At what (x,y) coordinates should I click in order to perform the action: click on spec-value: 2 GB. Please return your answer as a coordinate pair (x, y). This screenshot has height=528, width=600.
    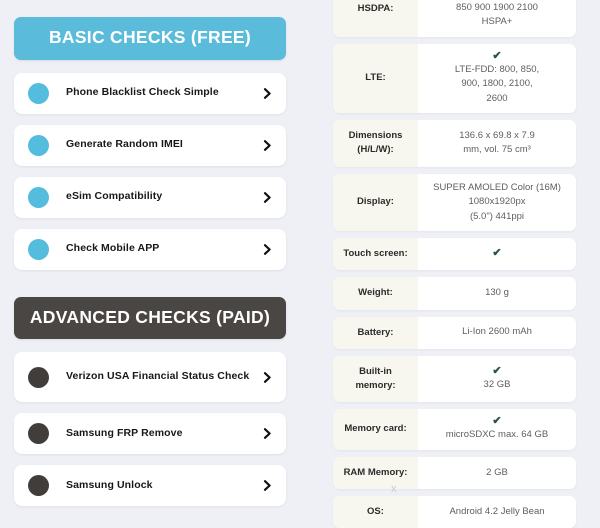
    Looking at the image, I should click on (497, 472).